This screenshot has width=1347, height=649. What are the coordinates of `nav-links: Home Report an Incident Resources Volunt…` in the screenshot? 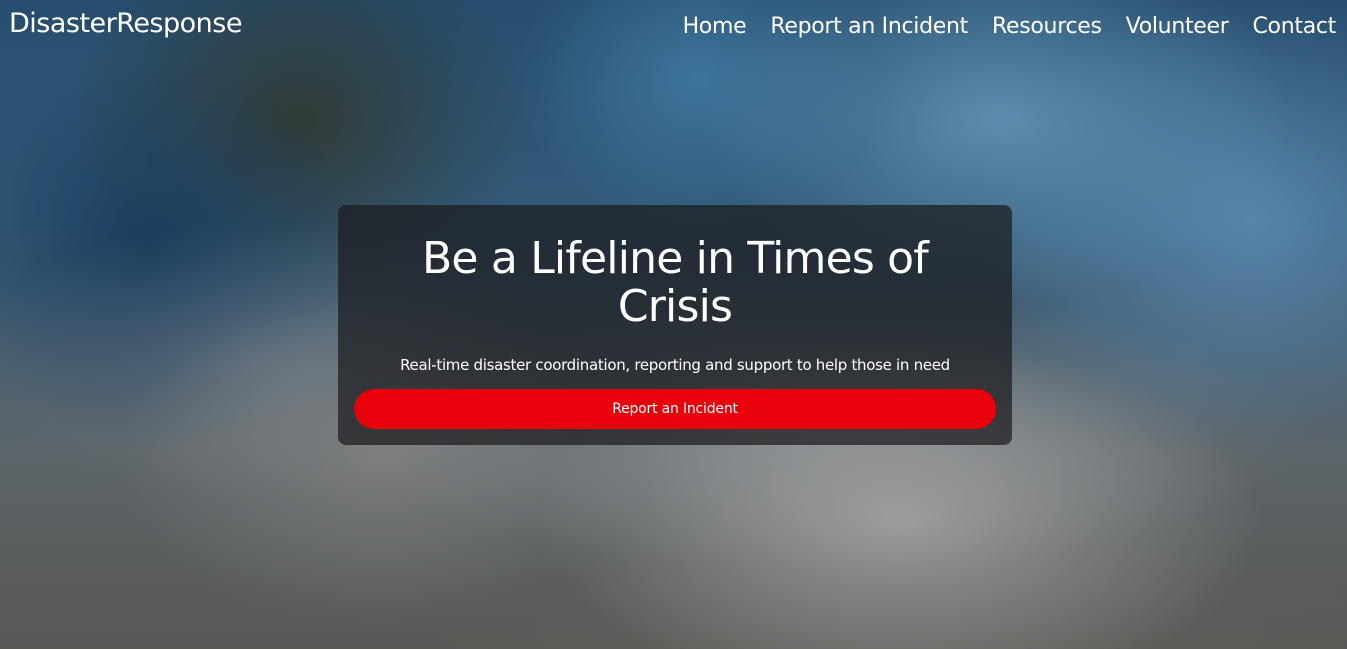 It's located at (1010, 26).